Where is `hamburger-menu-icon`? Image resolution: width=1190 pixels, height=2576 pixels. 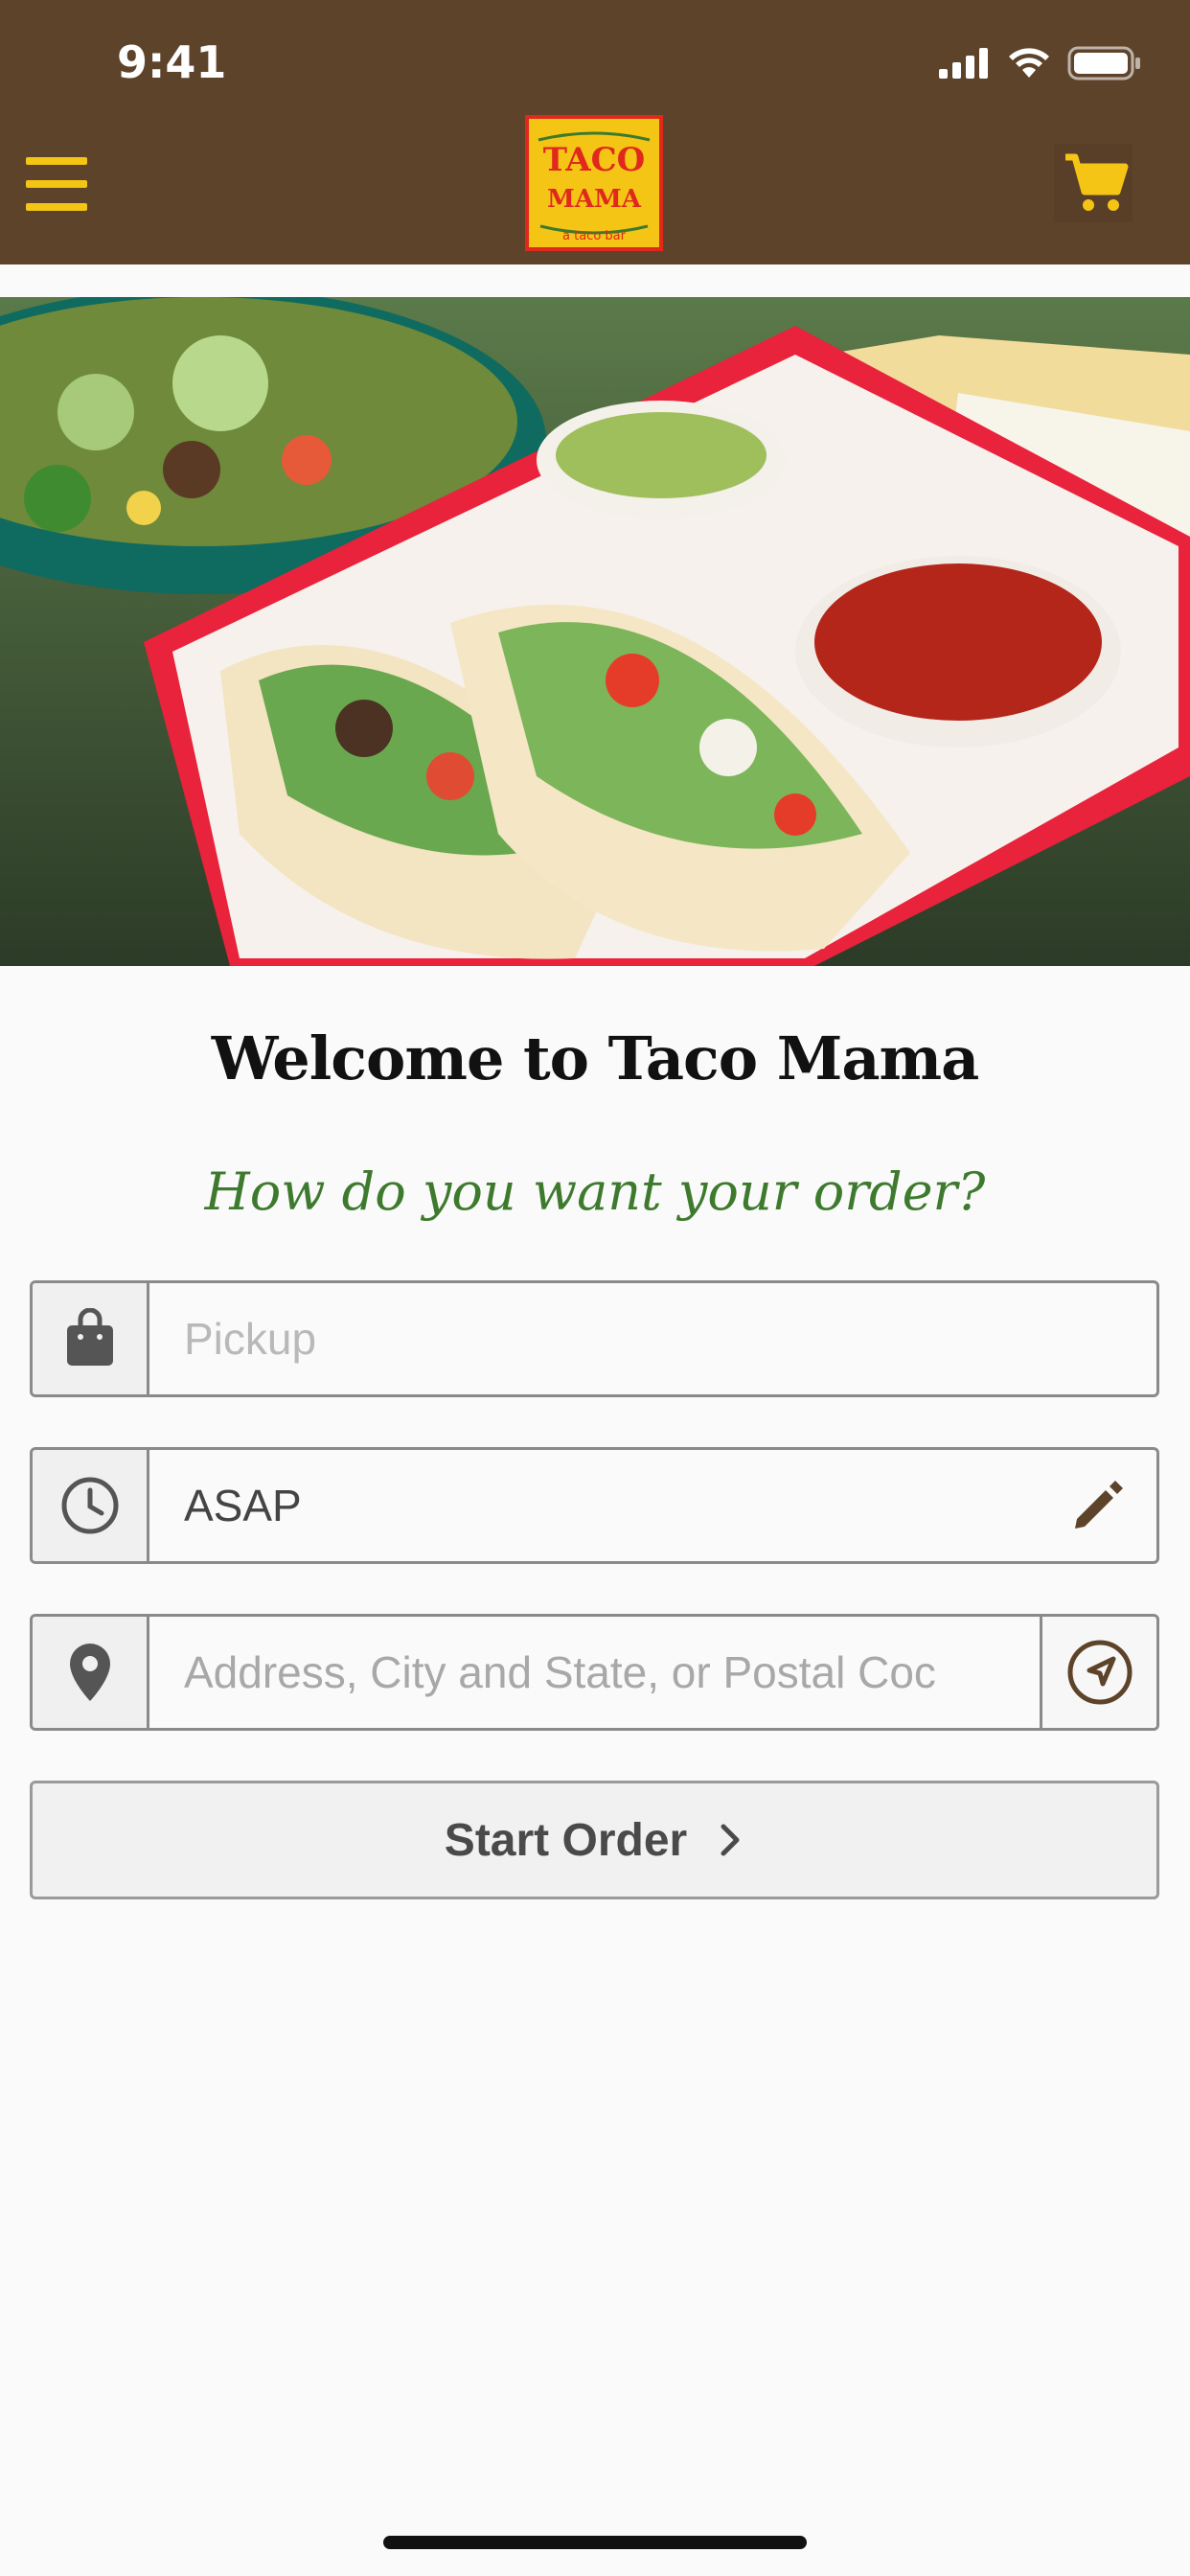
hamburger-menu-icon is located at coordinates (57, 184).